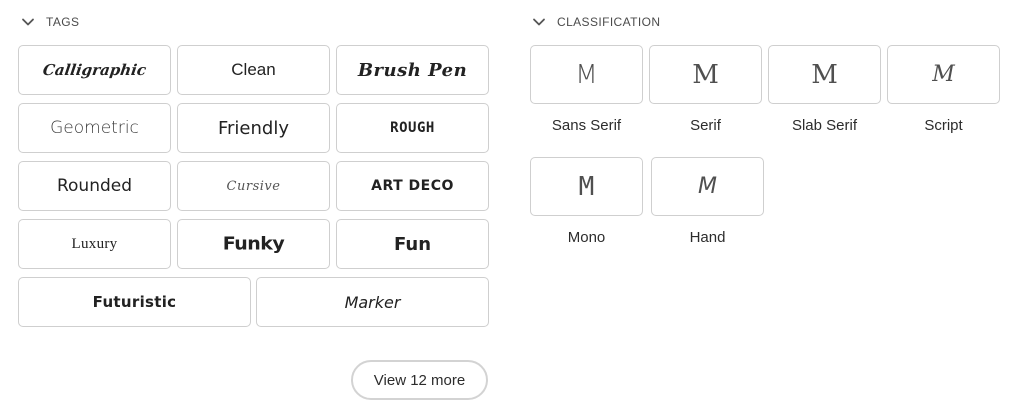 The height and width of the screenshot is (413, 1024). I want to click on tag-cursive: Cursive, so click(253, 186).